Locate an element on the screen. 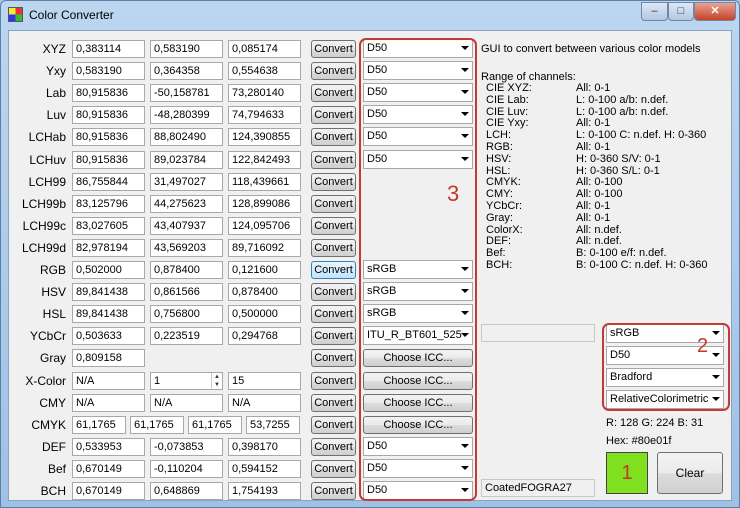 This screenshot has width=740, height=508. close-button: ✕ is located at coordinates (715, 11).